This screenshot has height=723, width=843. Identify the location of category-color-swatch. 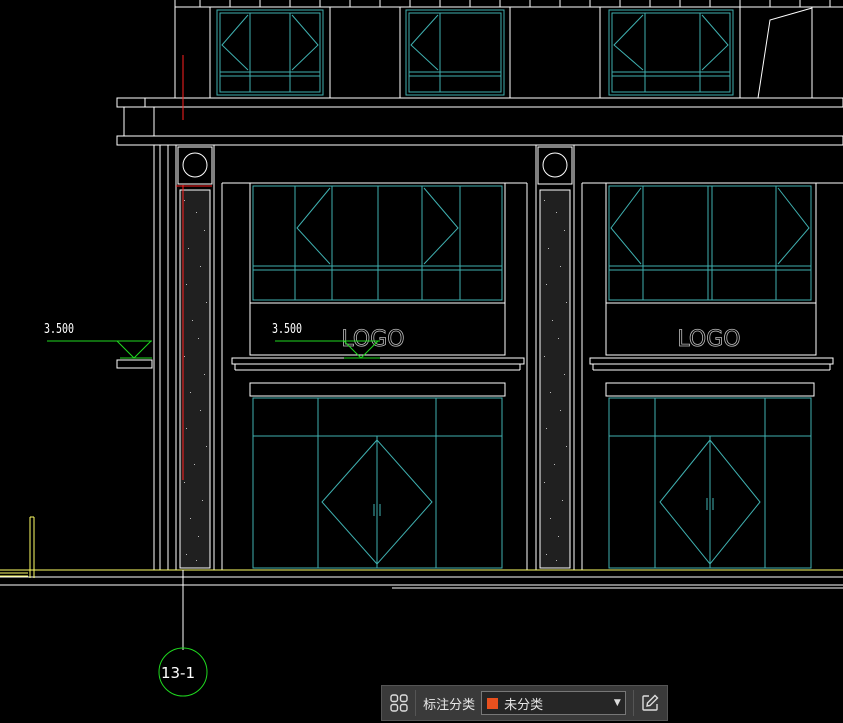
(493, 703).